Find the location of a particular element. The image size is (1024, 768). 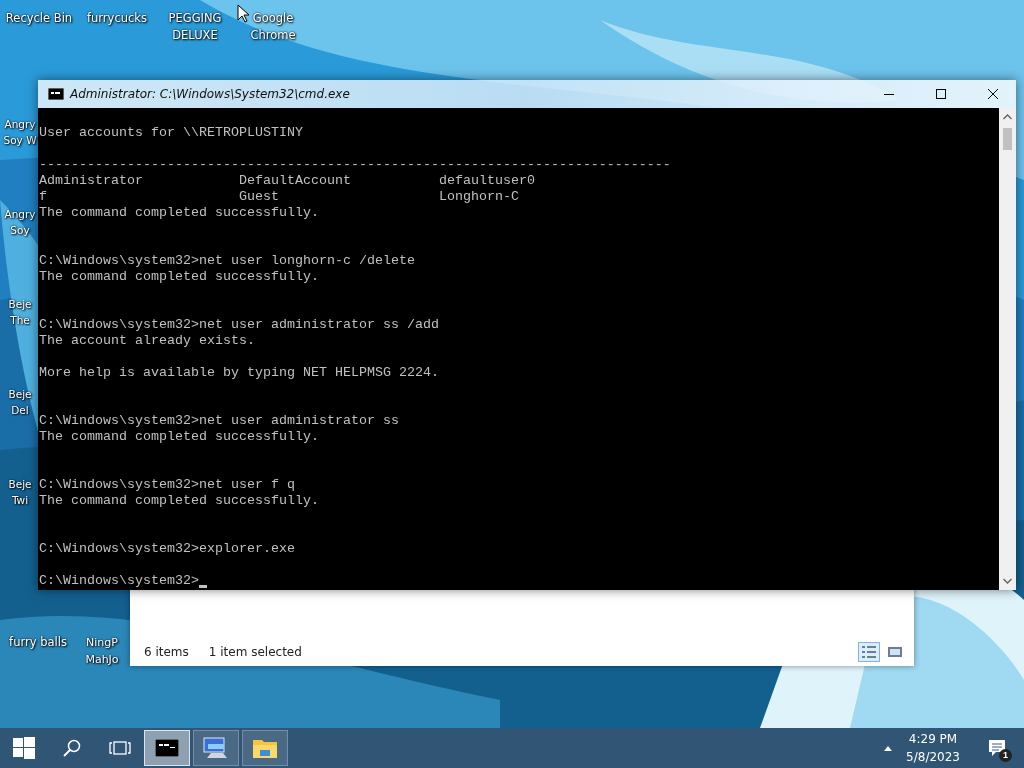

maximize-icon is located at coordinates (941, 94).